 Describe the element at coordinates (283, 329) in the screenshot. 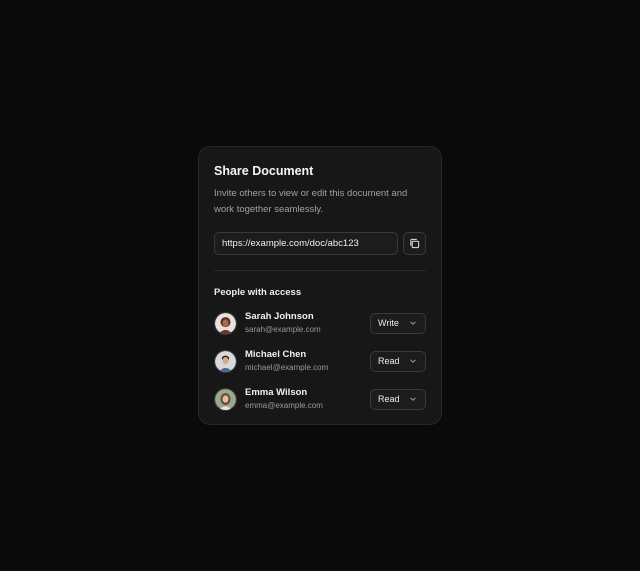

I see `person-email: sarah@example.com` at that location.